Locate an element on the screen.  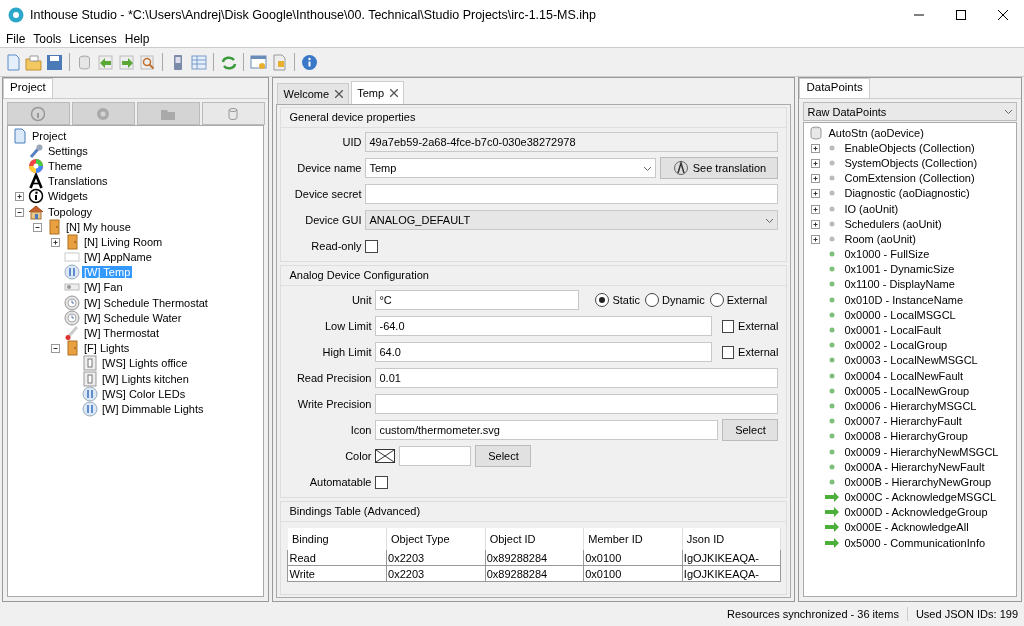
tree-item: IO (aoUnit) is located at coordinates (871, 208).